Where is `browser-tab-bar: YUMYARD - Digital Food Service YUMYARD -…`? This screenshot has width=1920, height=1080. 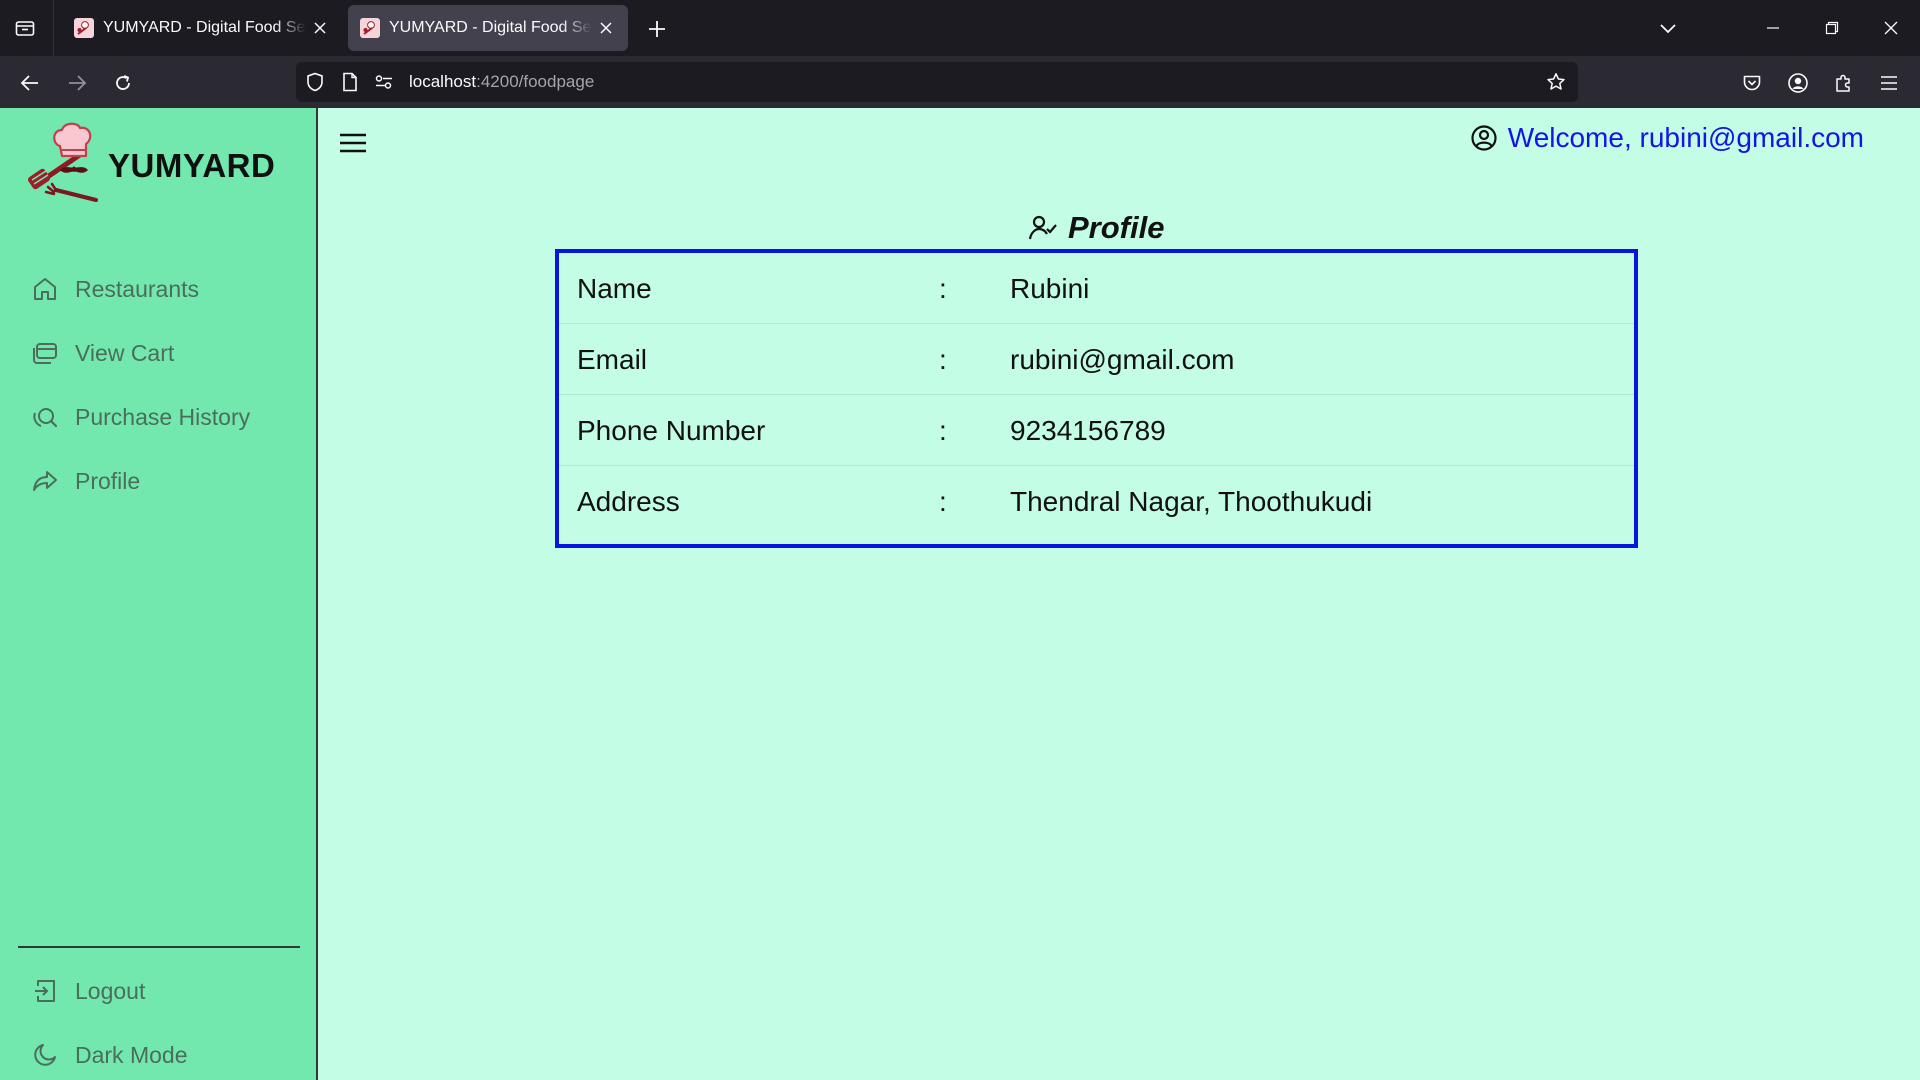
browser-tab-bar: YUMYARD - Digital Food Service YUMYARD -… is located at coordinates (960, 28).